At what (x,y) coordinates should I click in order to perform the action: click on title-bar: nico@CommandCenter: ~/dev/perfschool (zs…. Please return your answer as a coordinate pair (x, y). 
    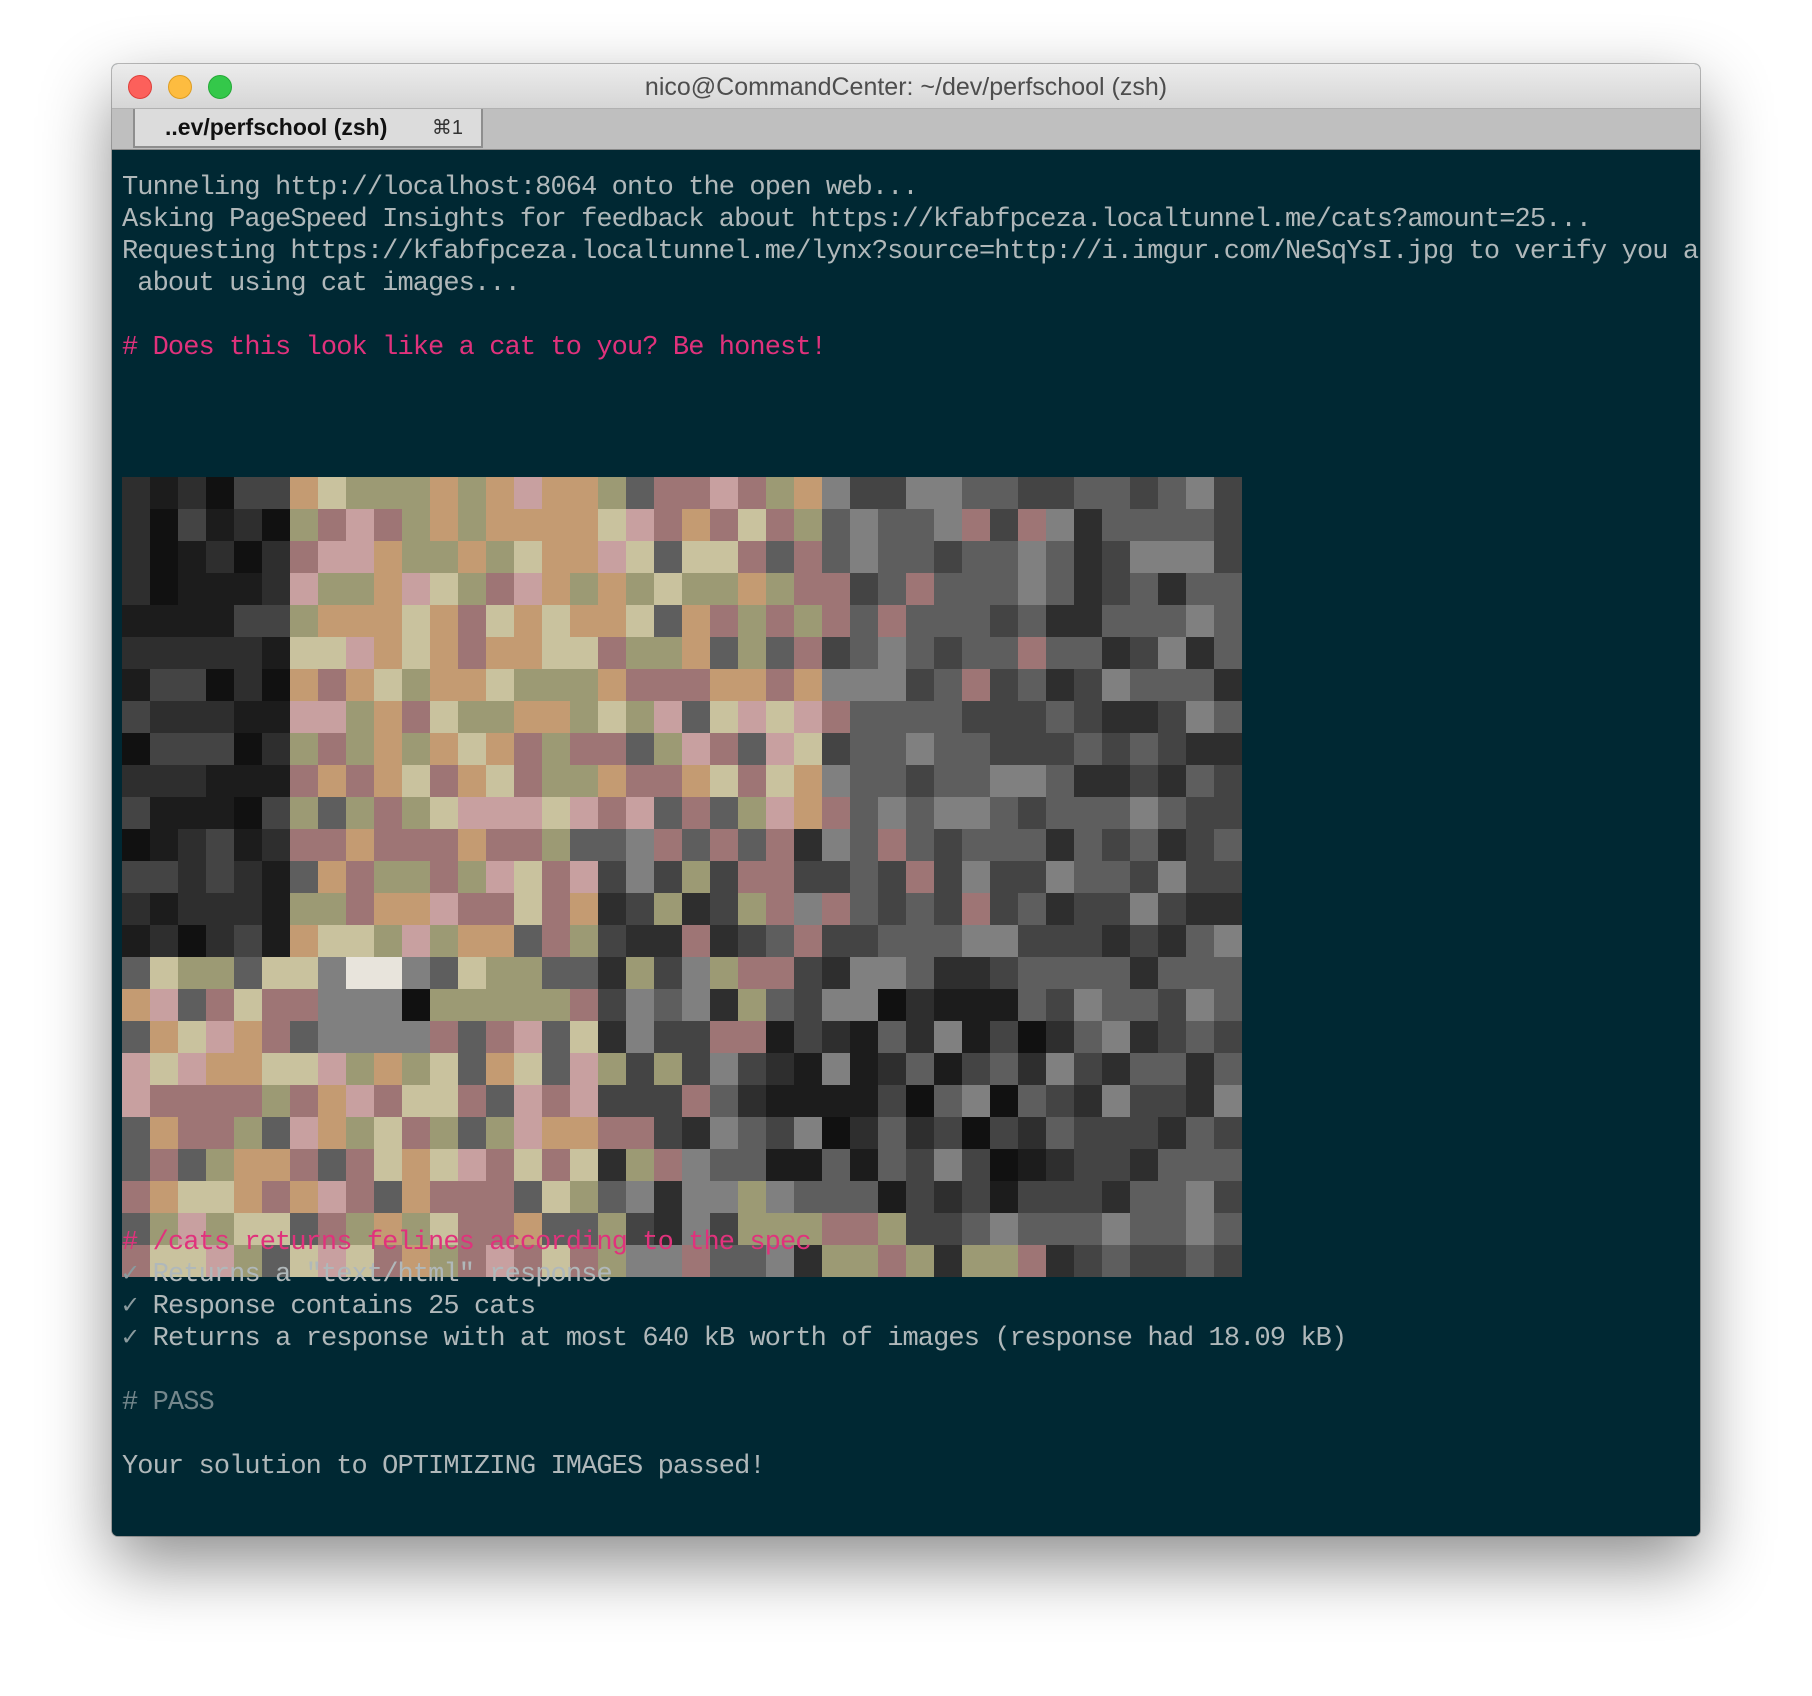
    Looking at the image, I should click on (906, 86).